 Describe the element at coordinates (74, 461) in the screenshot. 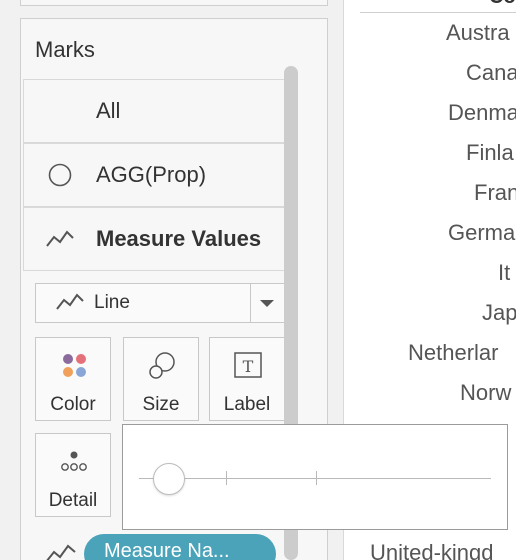

I see `detail-dots-icon` at that location.